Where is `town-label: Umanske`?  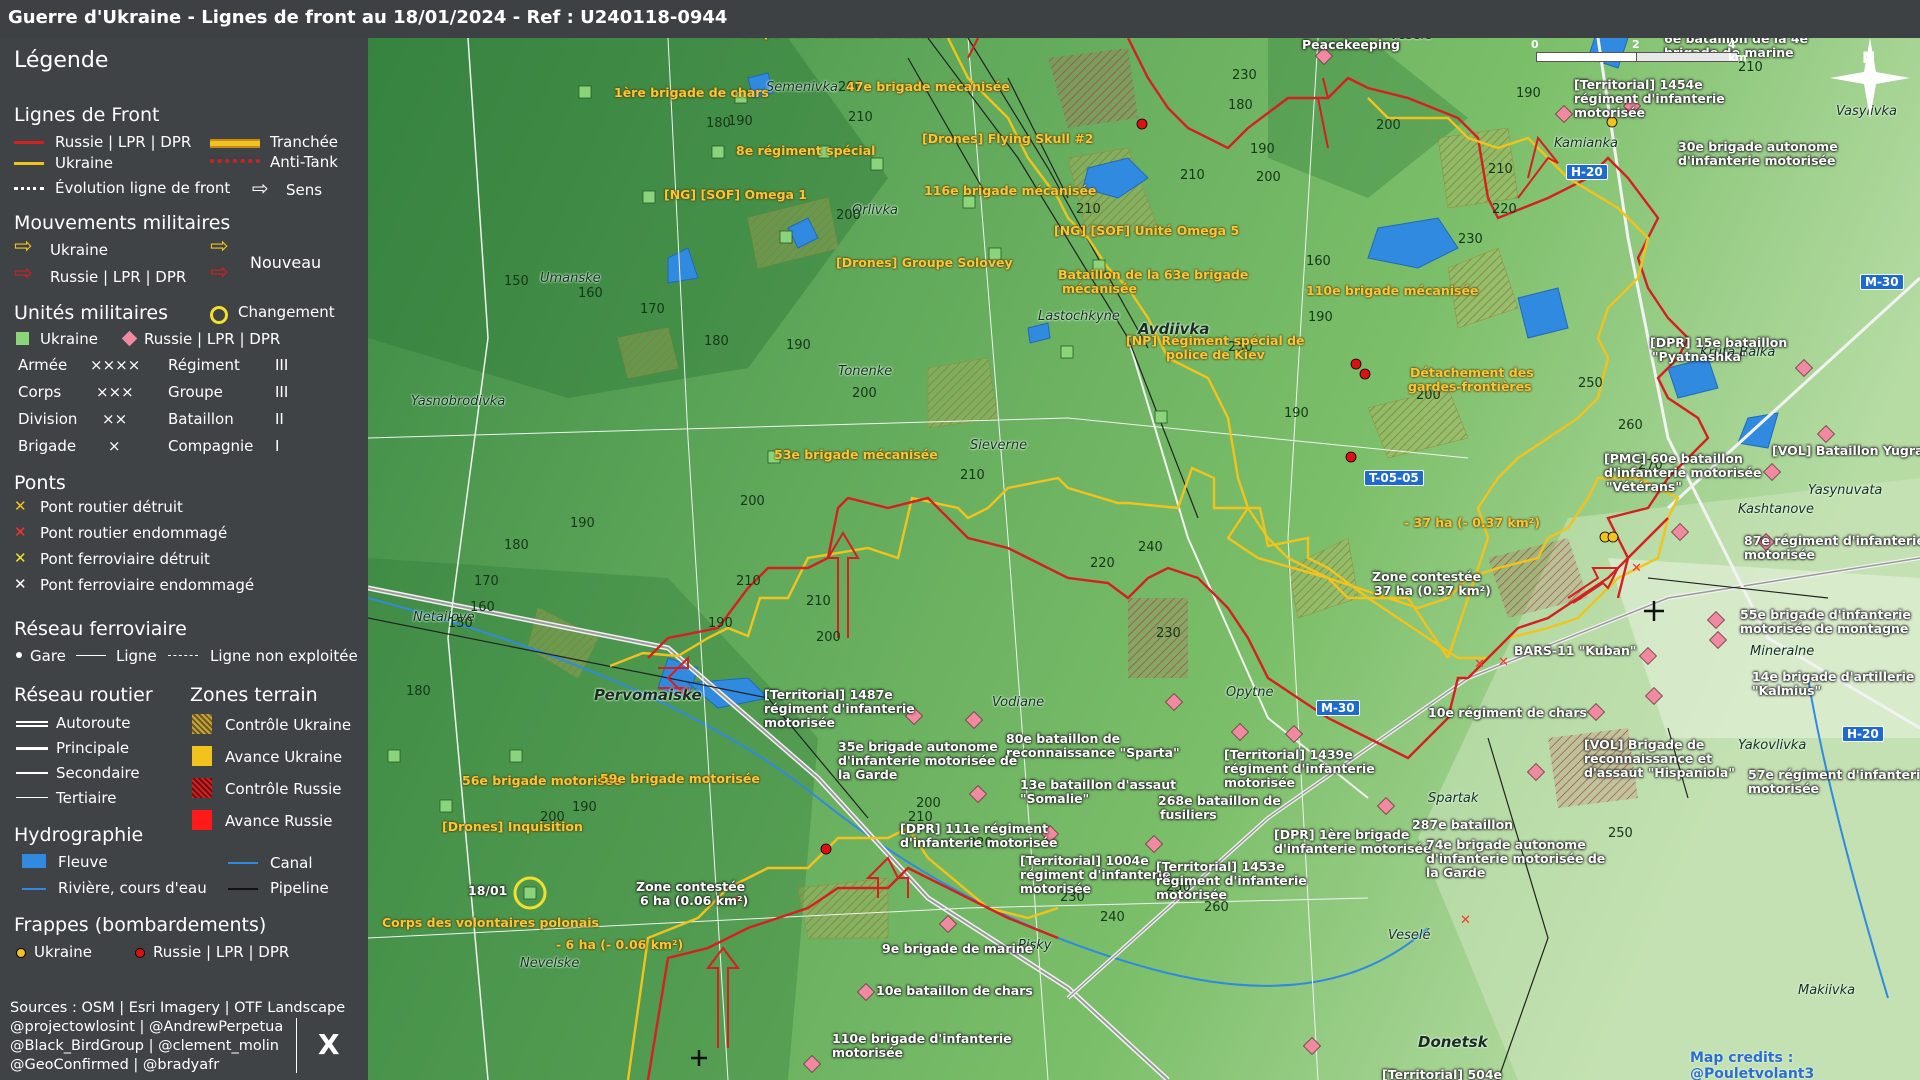 town-label: Umanske is located at coordinates (570, 278).